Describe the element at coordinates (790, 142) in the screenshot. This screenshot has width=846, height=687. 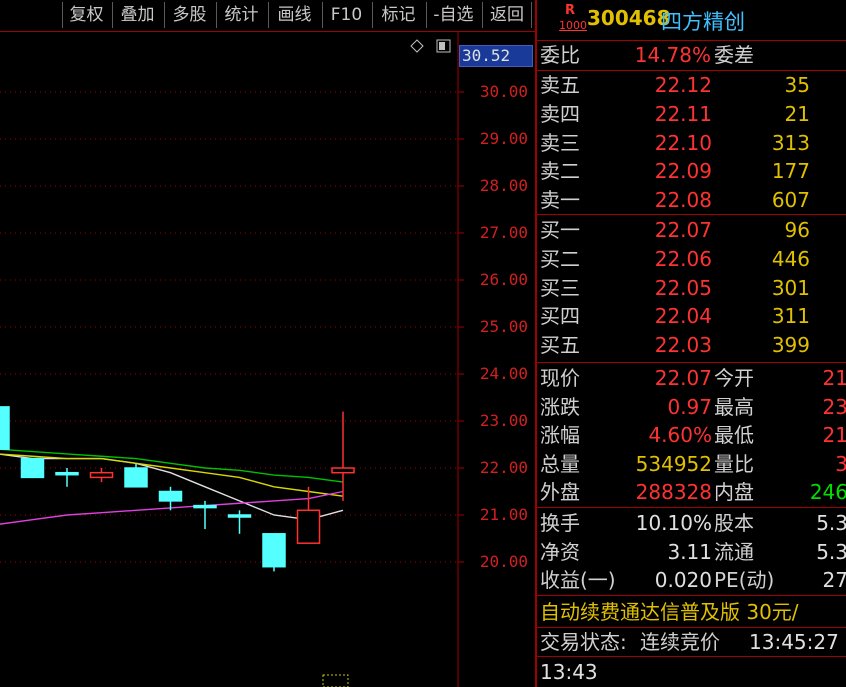
I see `ask-volume: 313` at that location.